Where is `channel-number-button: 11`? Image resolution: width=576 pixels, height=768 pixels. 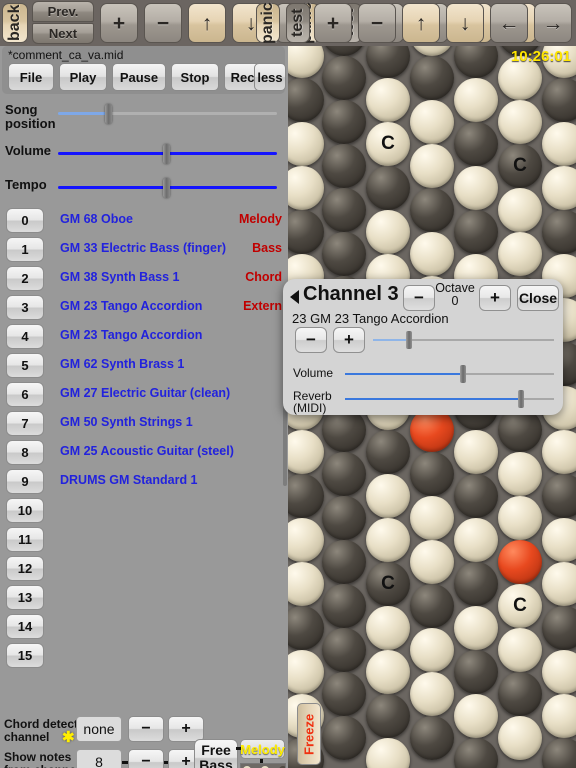
channel-number-button: 11 is located at coordinates (25, 539).